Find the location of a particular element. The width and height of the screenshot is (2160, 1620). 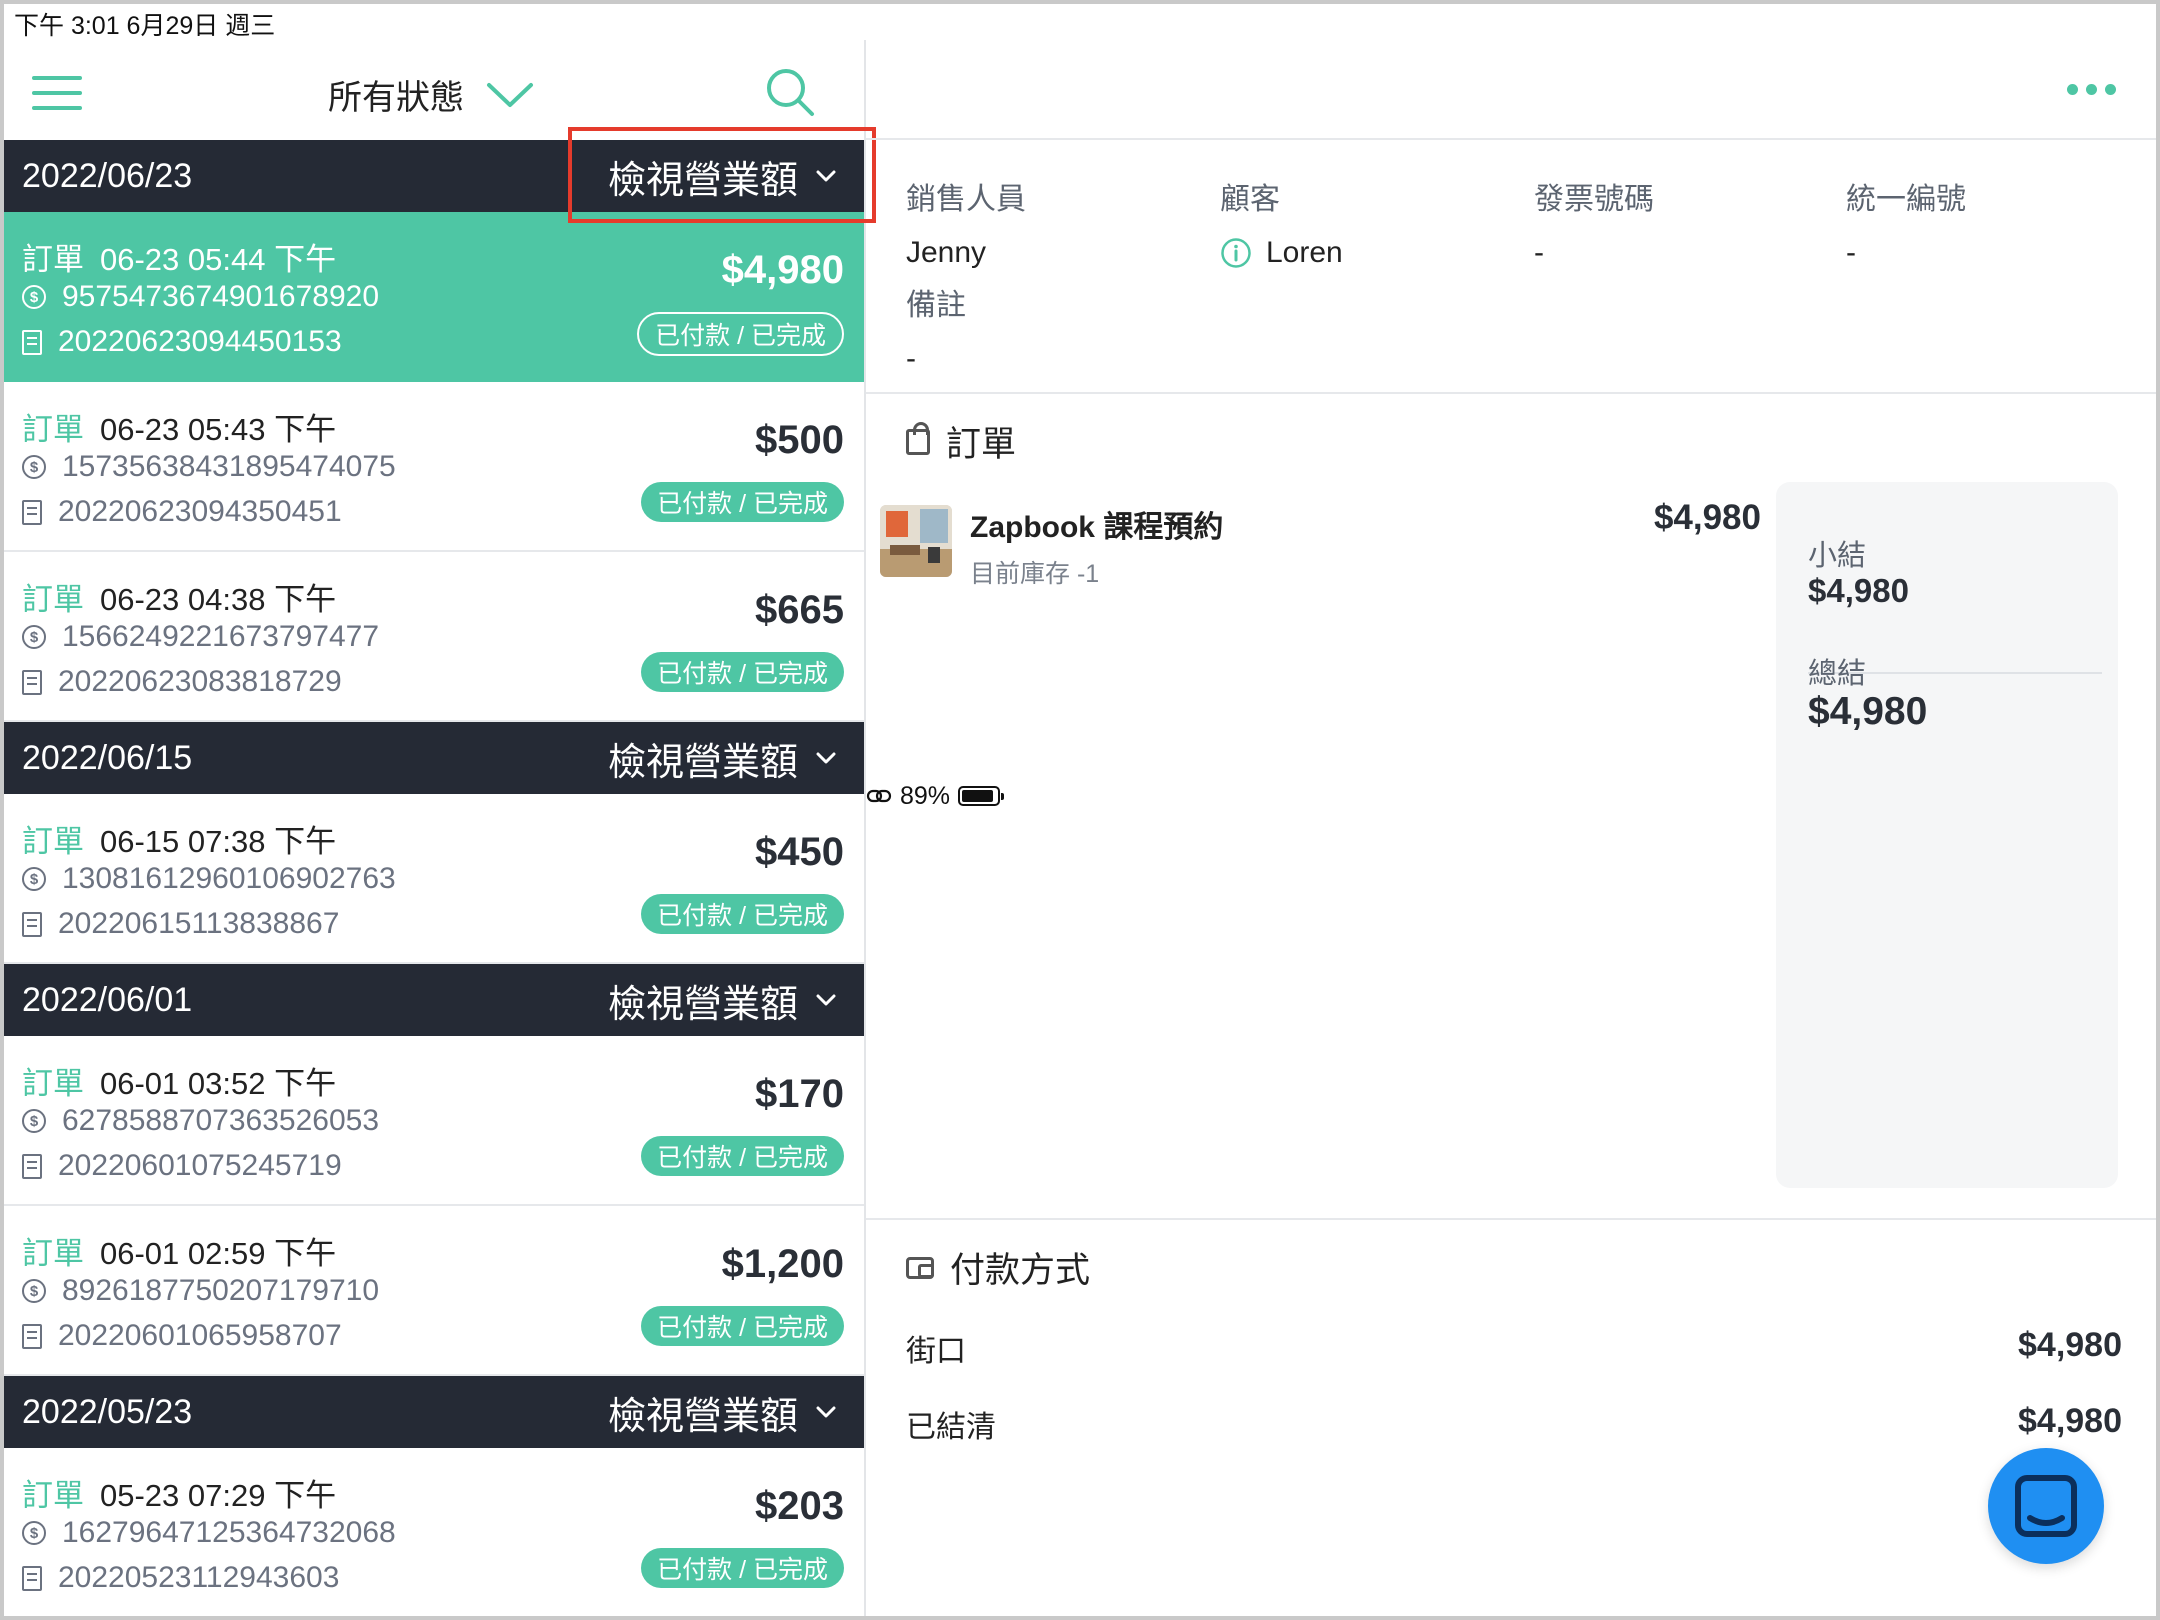

chat-button is located at coordinates (2046, 1506).